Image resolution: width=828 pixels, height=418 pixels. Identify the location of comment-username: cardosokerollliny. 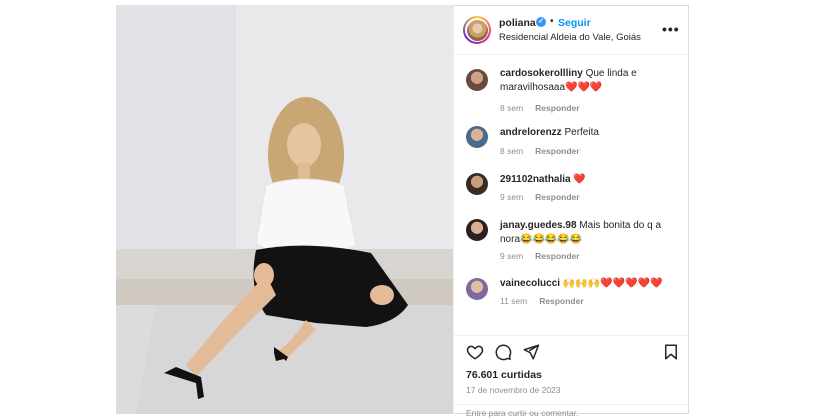
(541, 73).